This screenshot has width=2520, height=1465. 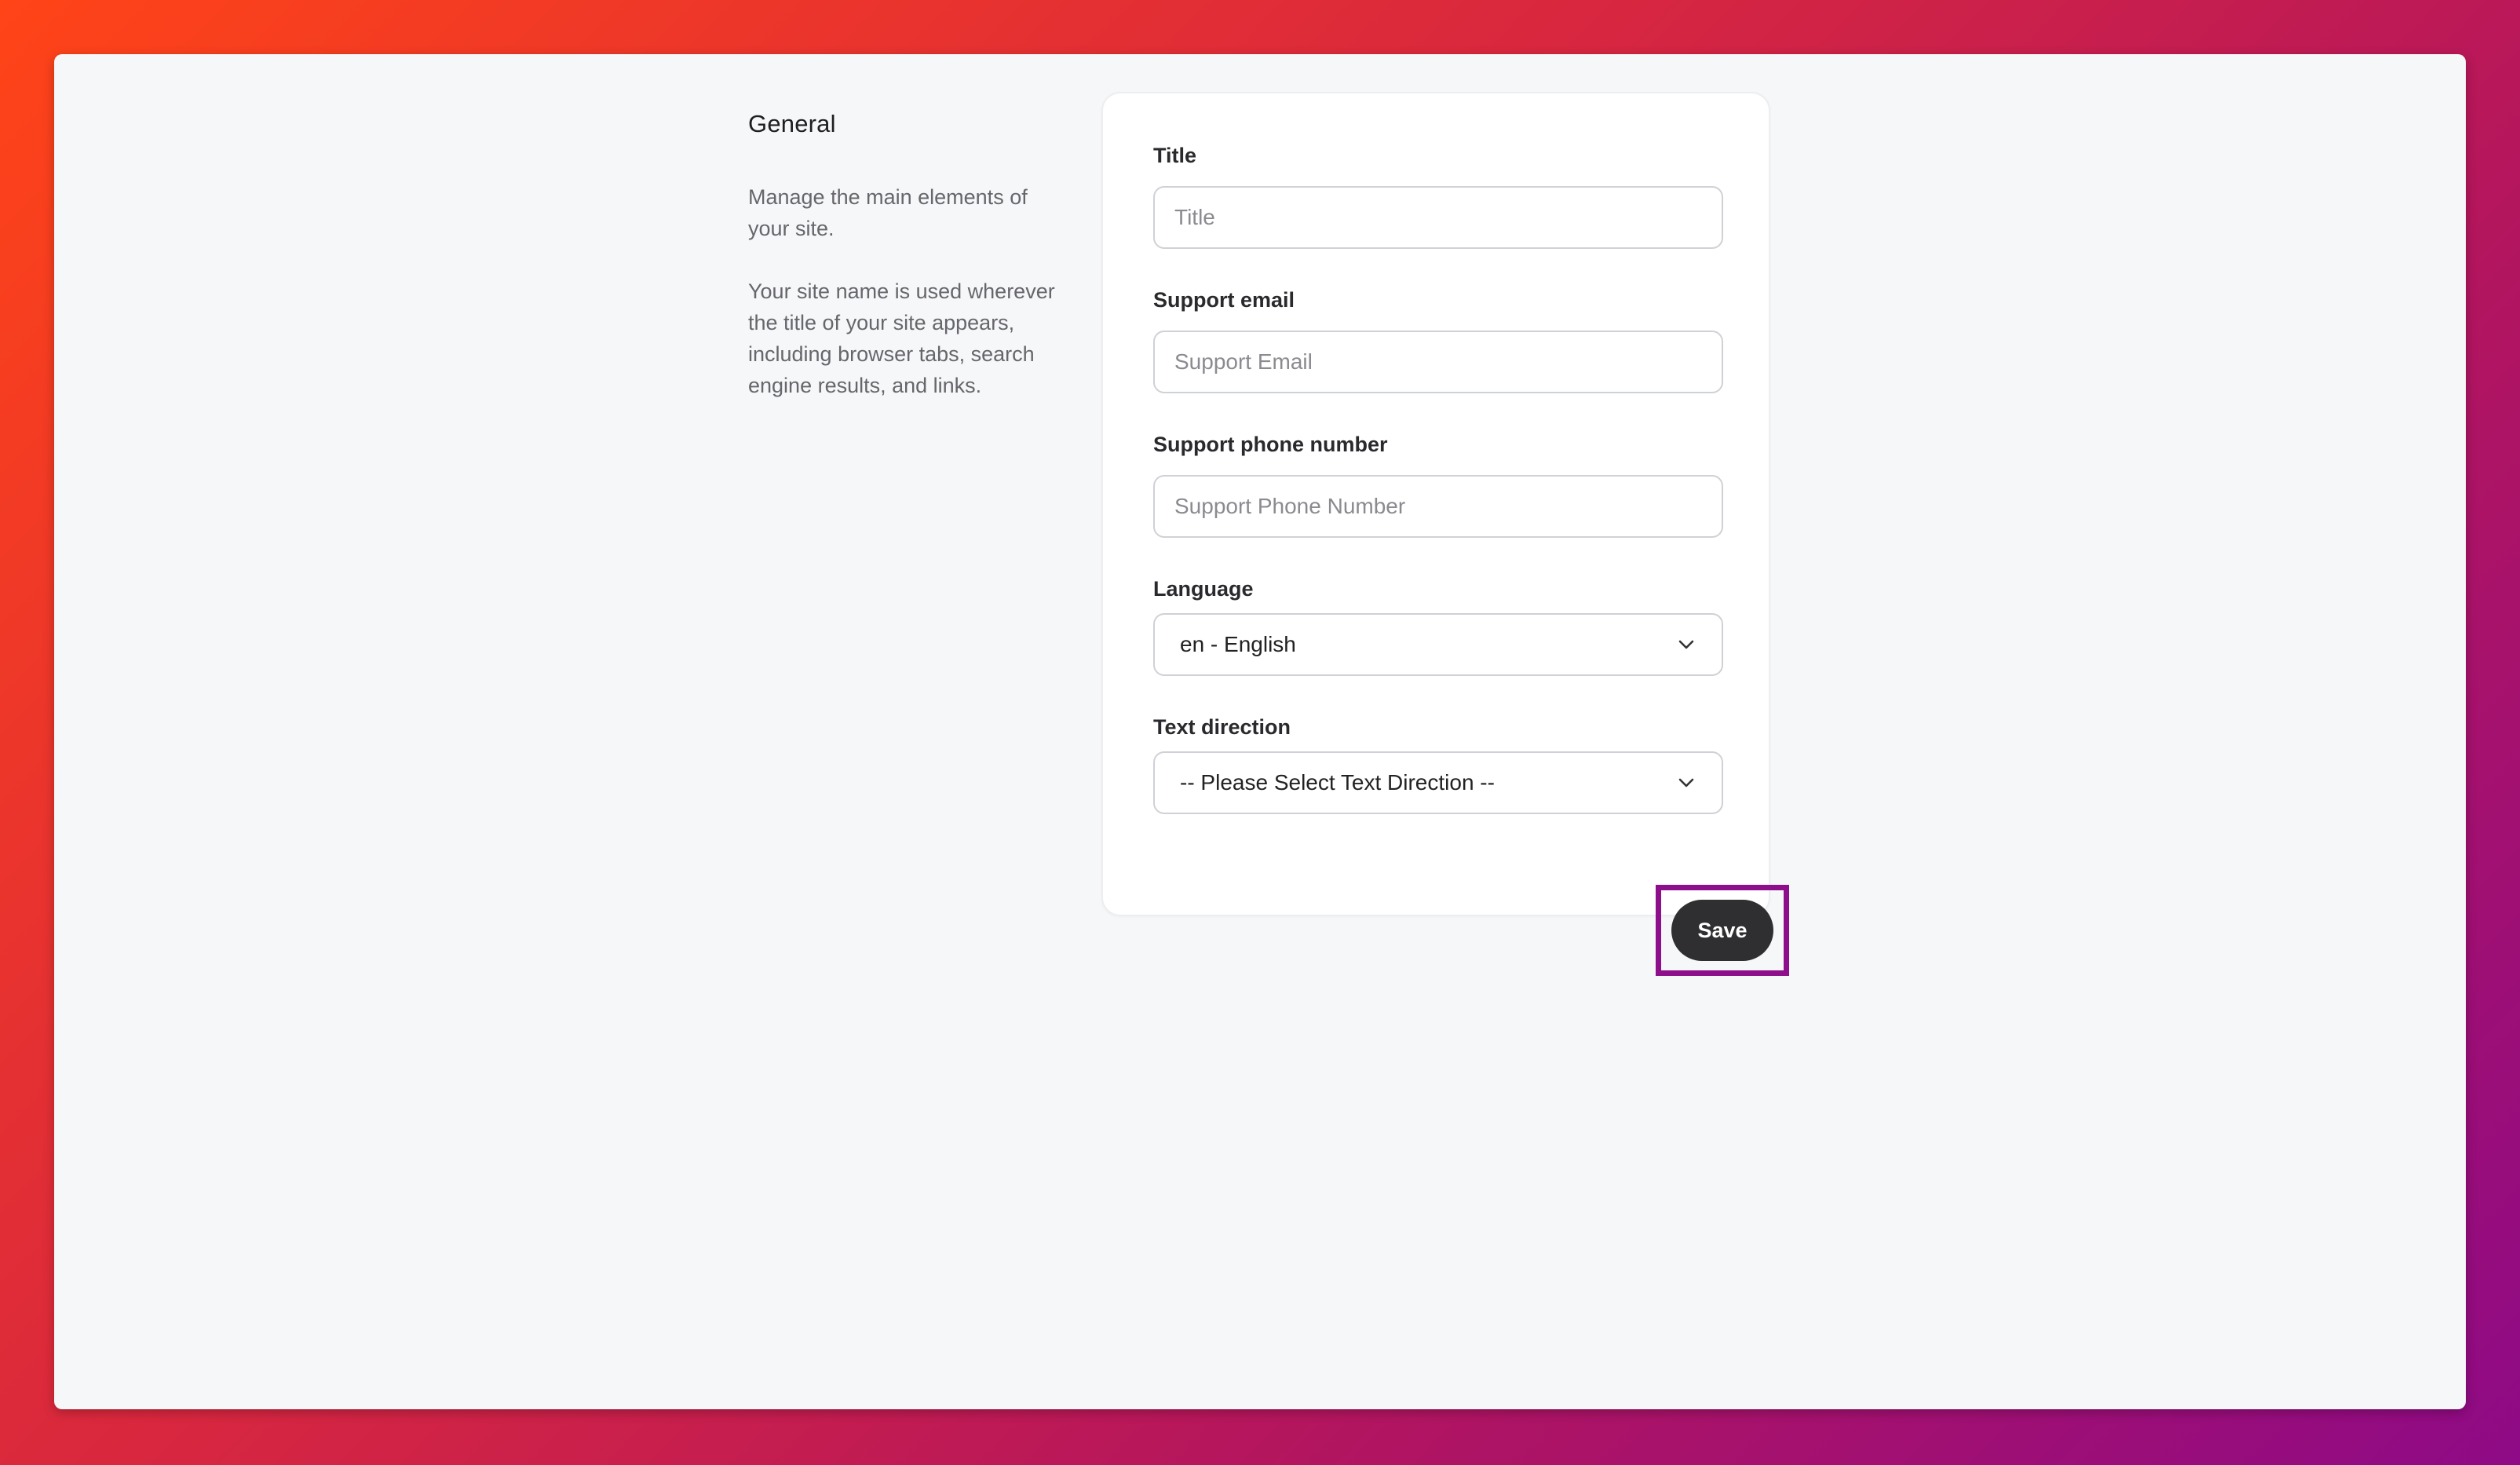 What do you see at coordinates (792, 123) in the screenshot?
I see `section-title: General` at bounding box center [792, 123].